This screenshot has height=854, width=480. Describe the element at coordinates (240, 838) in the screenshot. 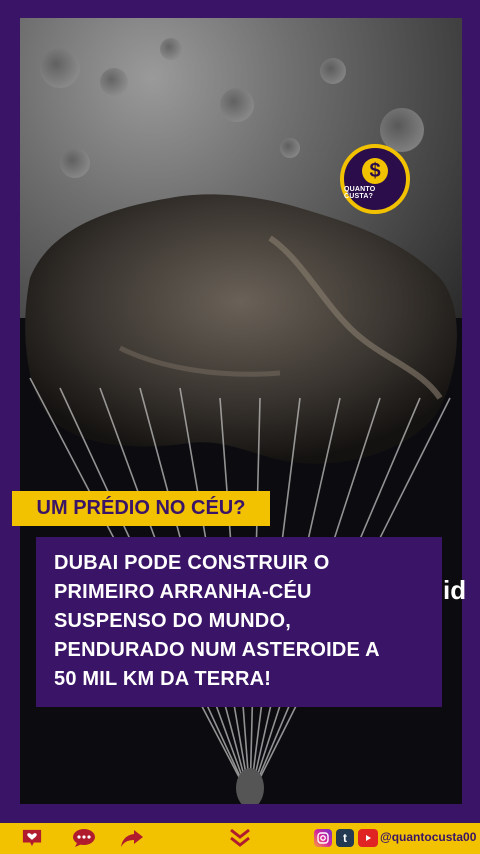

I see `chevron-double-down-icon` at that location.